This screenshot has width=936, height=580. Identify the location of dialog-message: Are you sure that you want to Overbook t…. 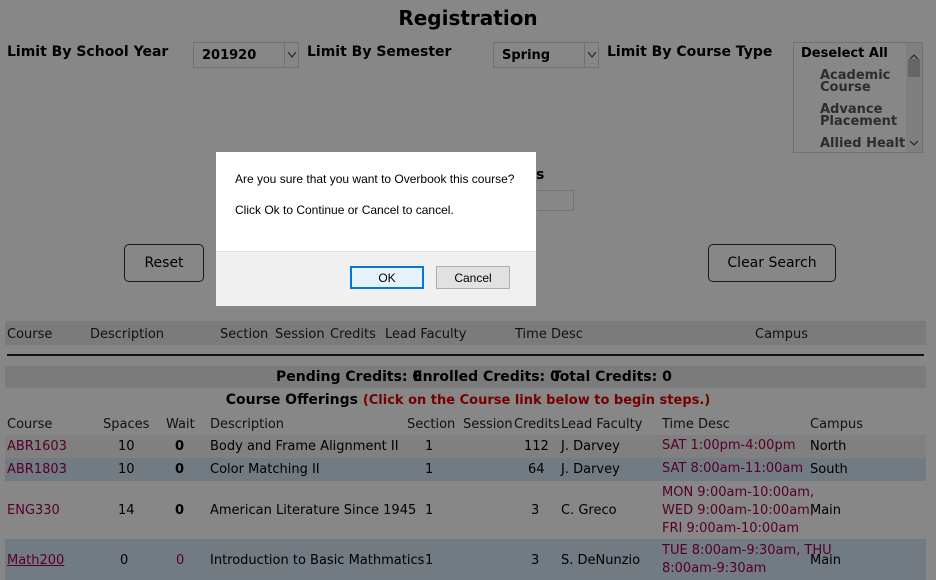
(375, 179).